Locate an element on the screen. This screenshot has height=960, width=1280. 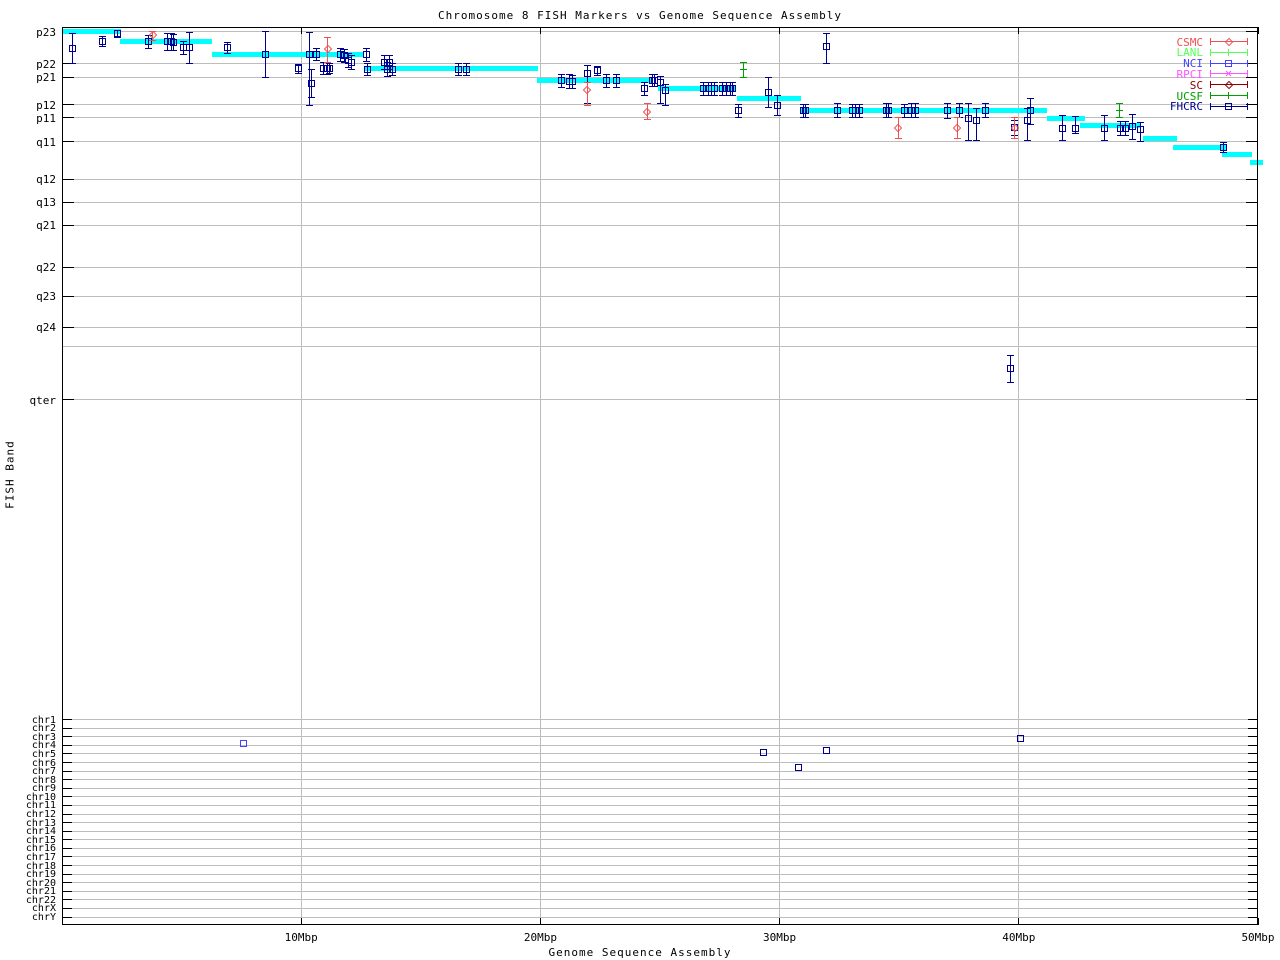
band-label: p23 is located at coordinates (46, 32).